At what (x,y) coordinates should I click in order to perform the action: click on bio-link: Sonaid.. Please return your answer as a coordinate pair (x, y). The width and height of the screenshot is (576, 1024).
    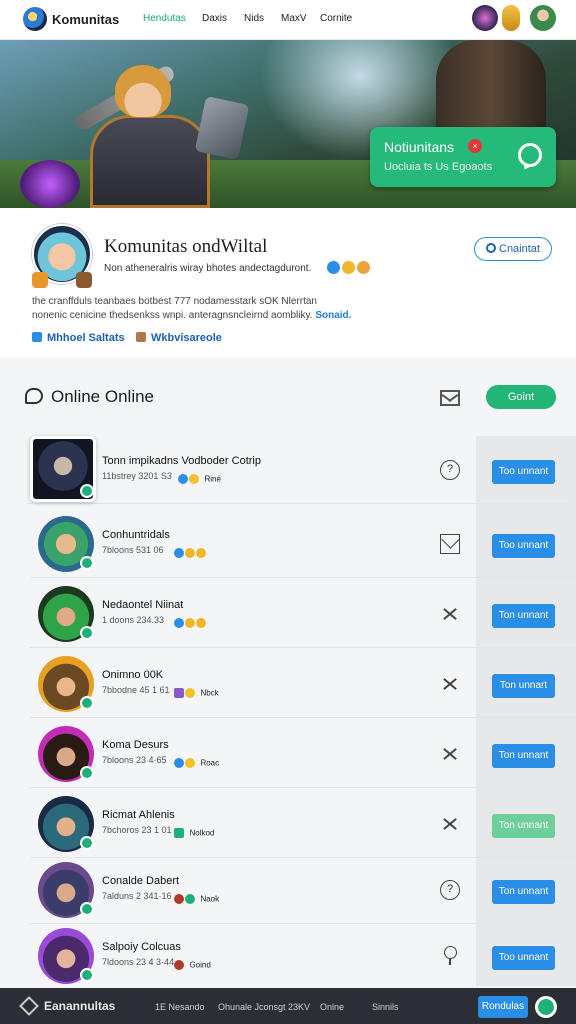
    Looking at the image, I should click on (333, 315).